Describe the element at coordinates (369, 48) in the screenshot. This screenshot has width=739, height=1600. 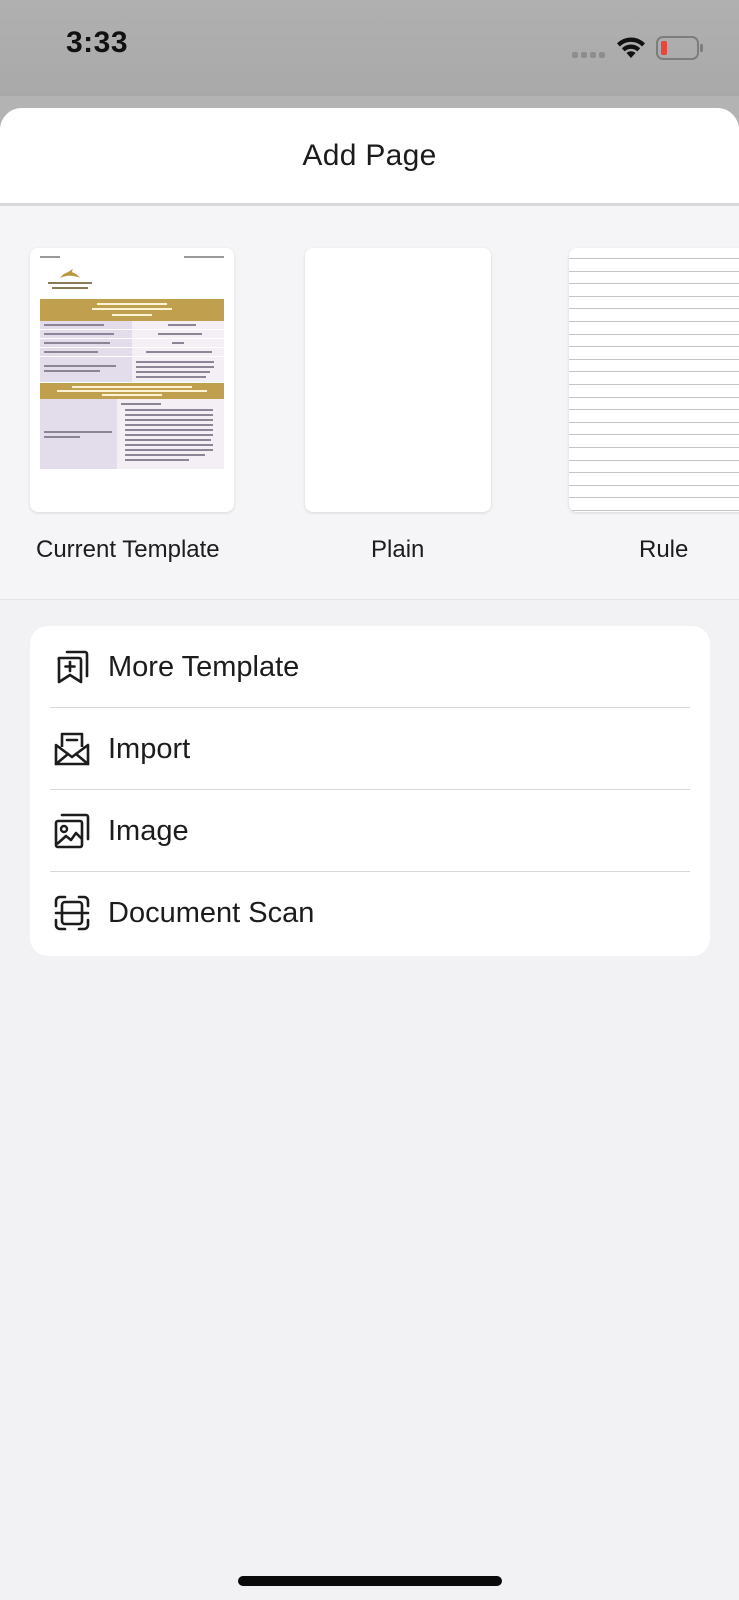
I see `status-bar: 3:33` at that location.